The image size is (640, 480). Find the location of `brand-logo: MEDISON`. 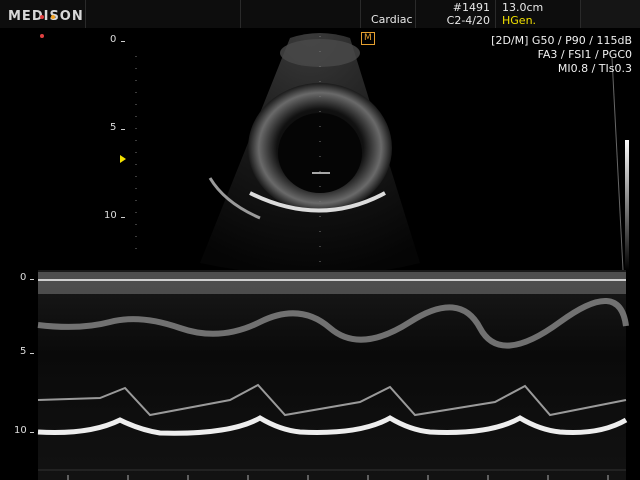

brand-logo: MEDISON is located at coordinates (46, 16).